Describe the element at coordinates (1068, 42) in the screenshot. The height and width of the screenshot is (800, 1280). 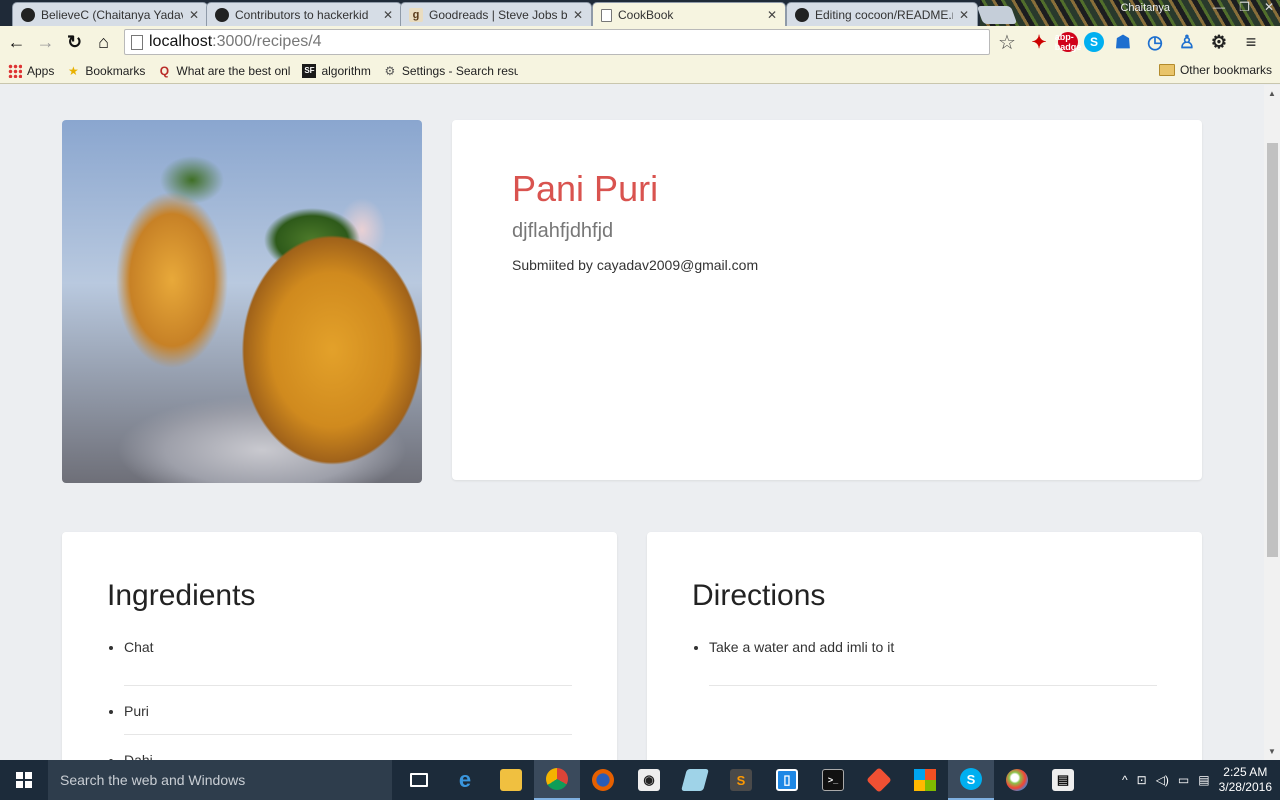
I see `adblock-icon: abp-badge` at that location.